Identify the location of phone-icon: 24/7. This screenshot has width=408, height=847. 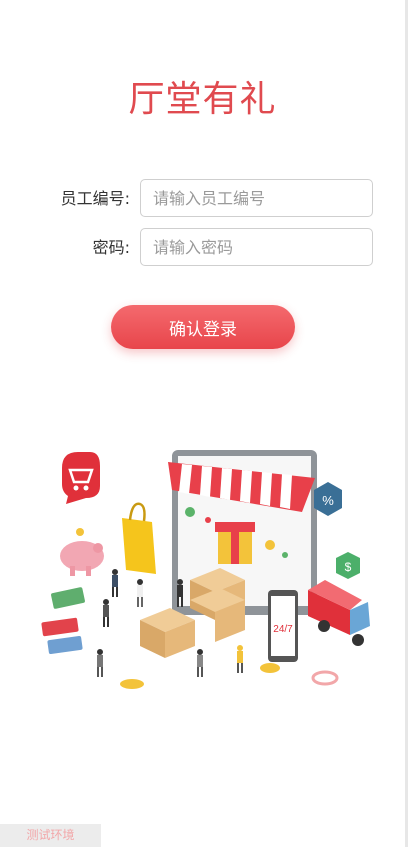
(283, 626).